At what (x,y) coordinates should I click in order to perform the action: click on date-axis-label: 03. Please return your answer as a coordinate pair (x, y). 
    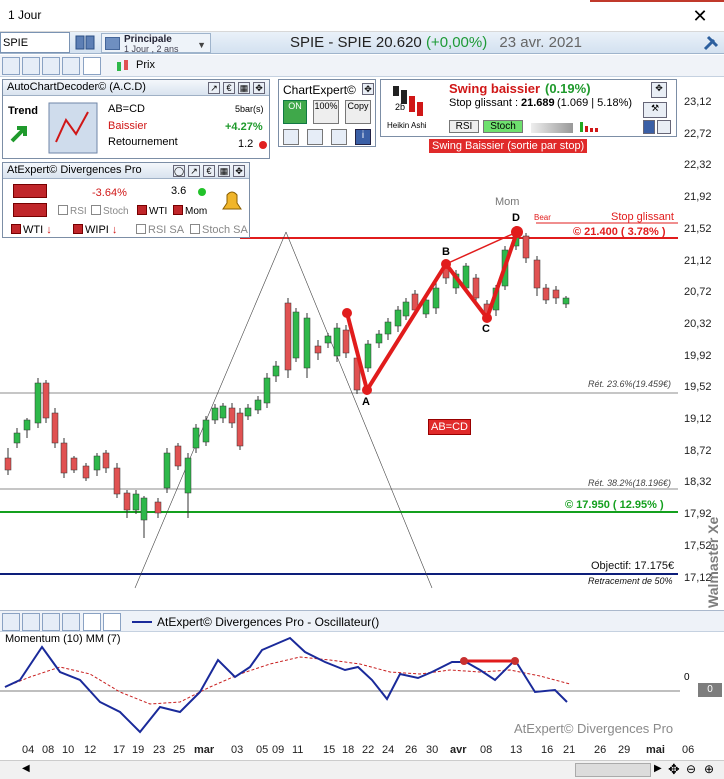
    Looking at the image, I should click on (237, 750).